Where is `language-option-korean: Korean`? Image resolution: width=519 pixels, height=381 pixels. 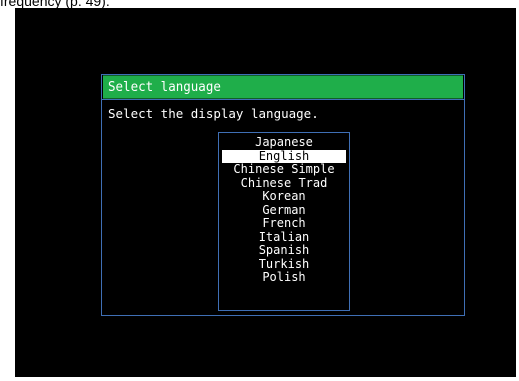
language-option-korean: Korean is located at coordinates (284, 196).